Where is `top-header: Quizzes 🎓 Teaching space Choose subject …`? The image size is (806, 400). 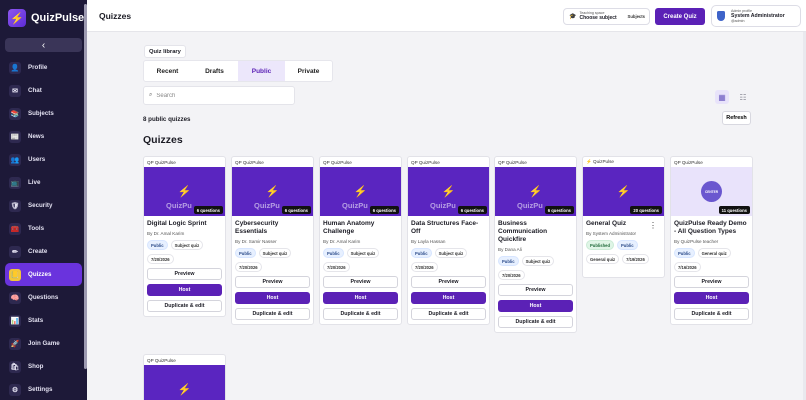
top-header: Quizzes 🎓 Teaching space Choose subject … is located at coordinates (446, 16).